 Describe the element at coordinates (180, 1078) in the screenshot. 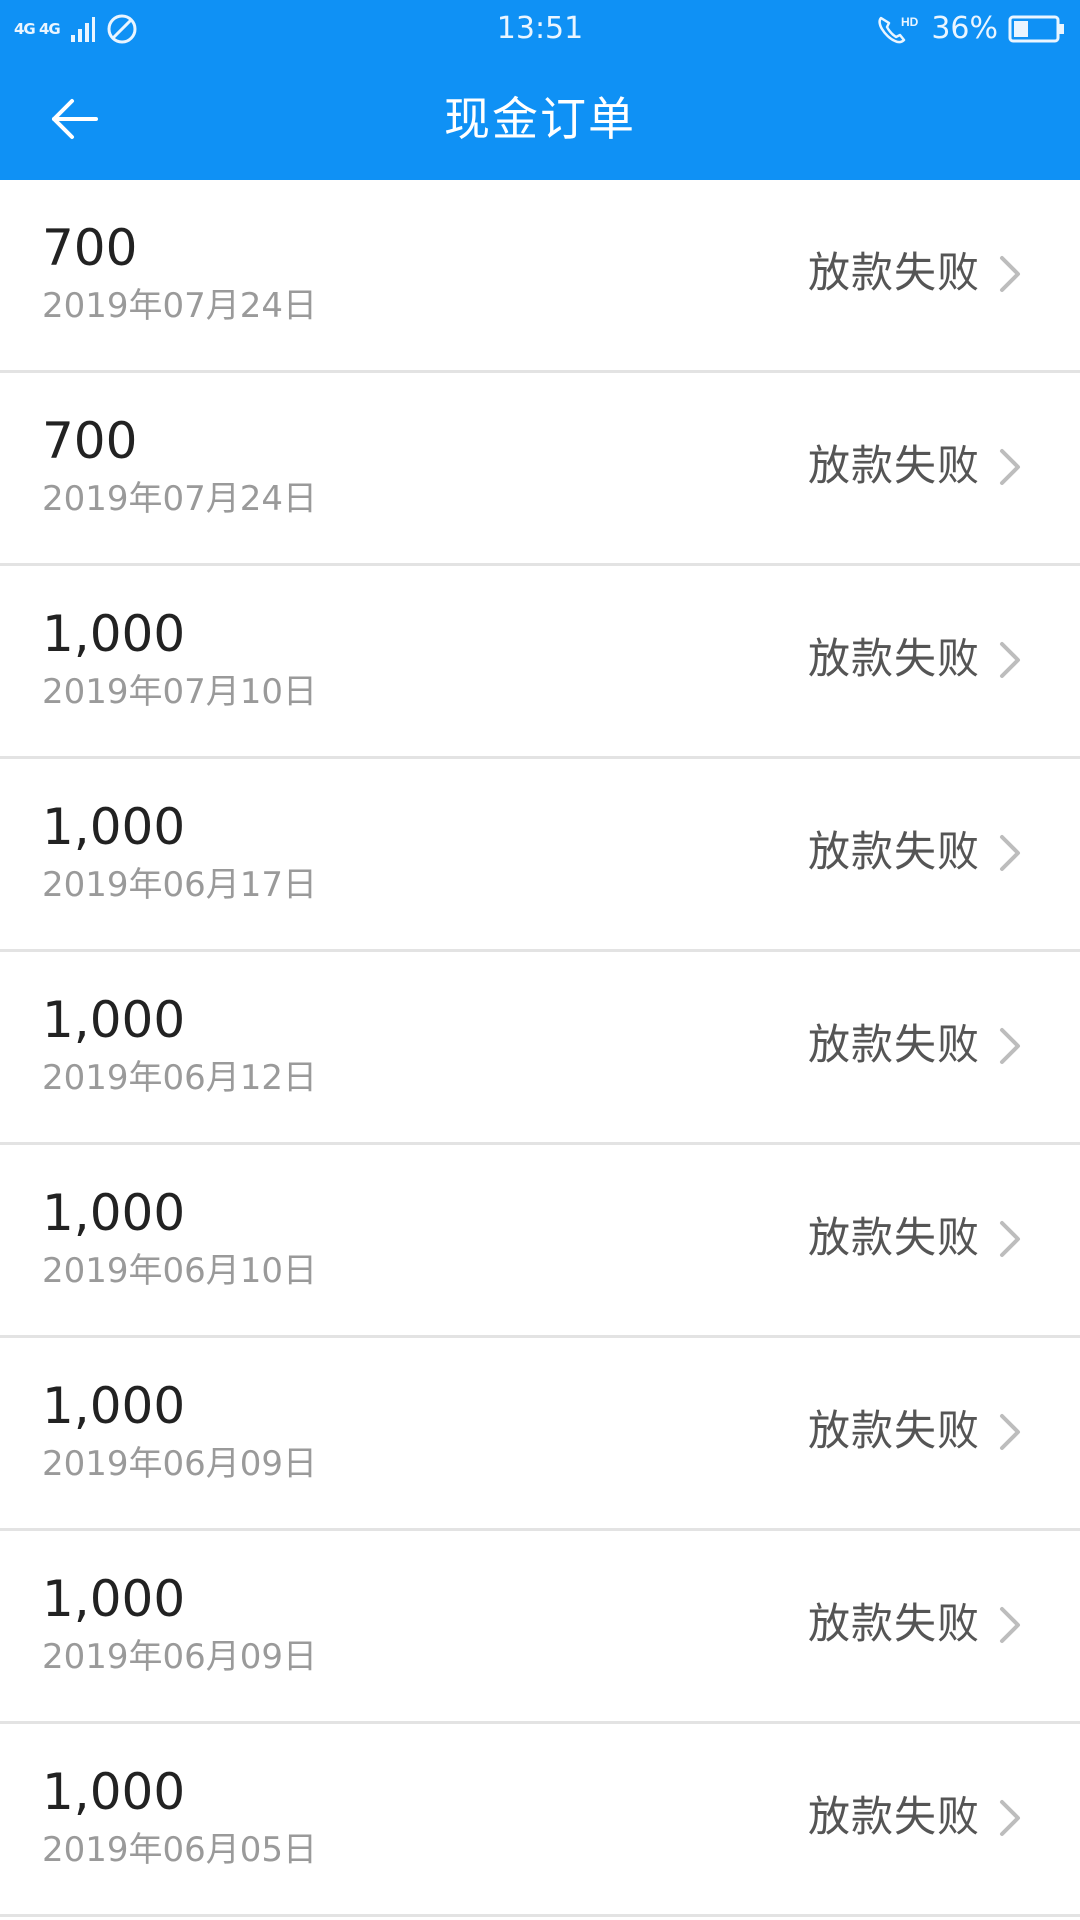

I see `order-date: 2019年06月12日` at that location.